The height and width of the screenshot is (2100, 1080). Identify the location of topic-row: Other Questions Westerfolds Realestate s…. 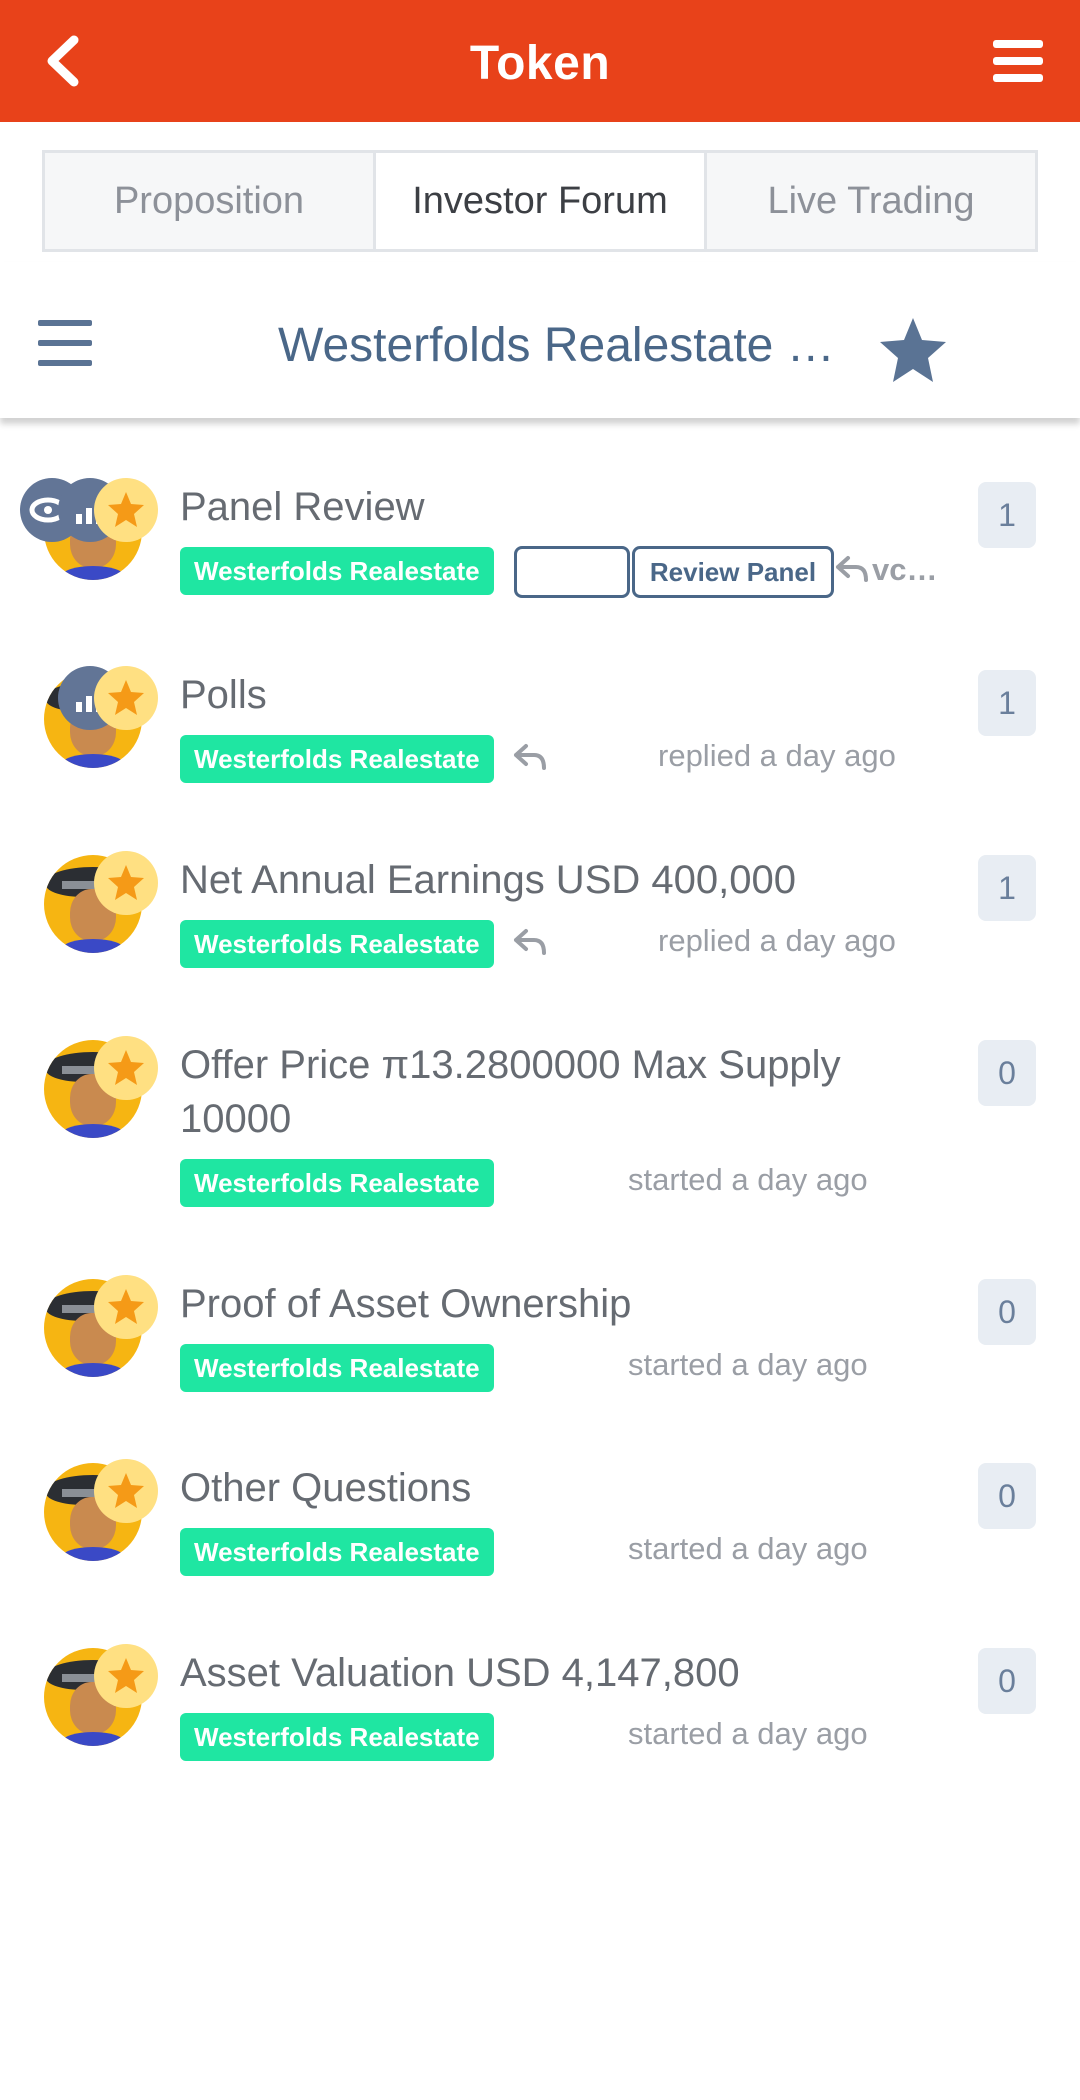
(540, 1526).